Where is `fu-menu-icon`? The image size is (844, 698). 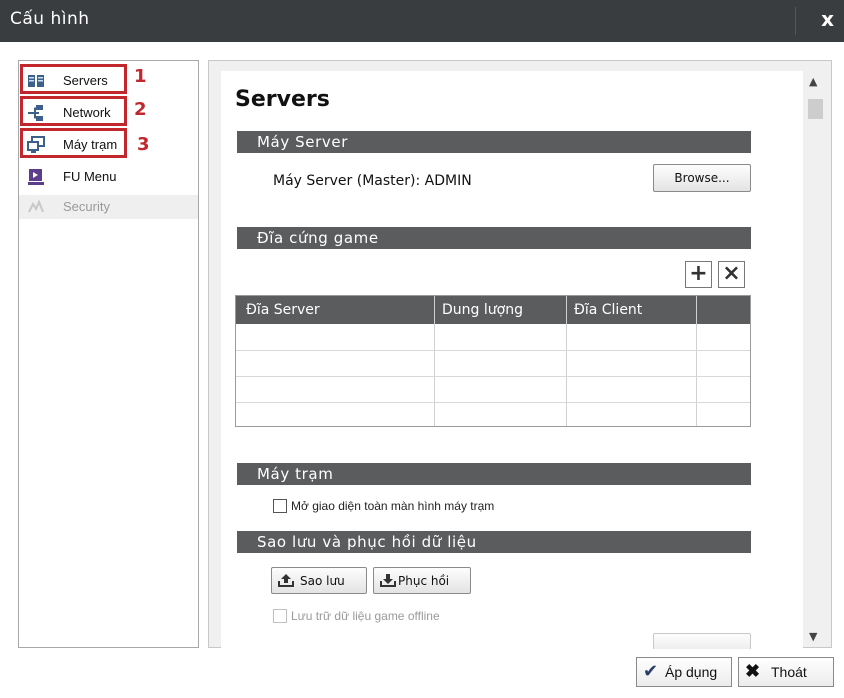
fu-menu-icon is located at coordinates (36, 177).